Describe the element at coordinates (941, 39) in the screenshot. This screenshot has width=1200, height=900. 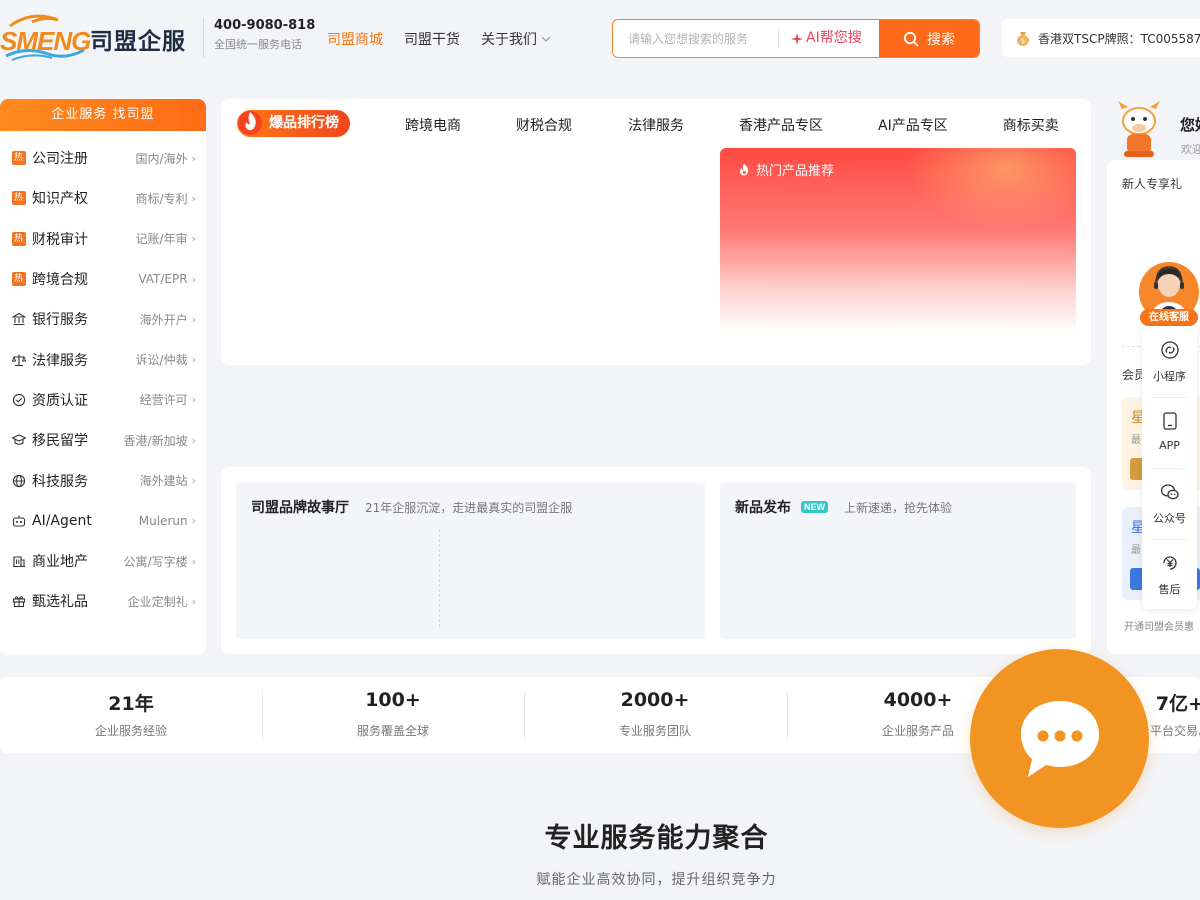
I see `search-button-label: 搜索` at that location.